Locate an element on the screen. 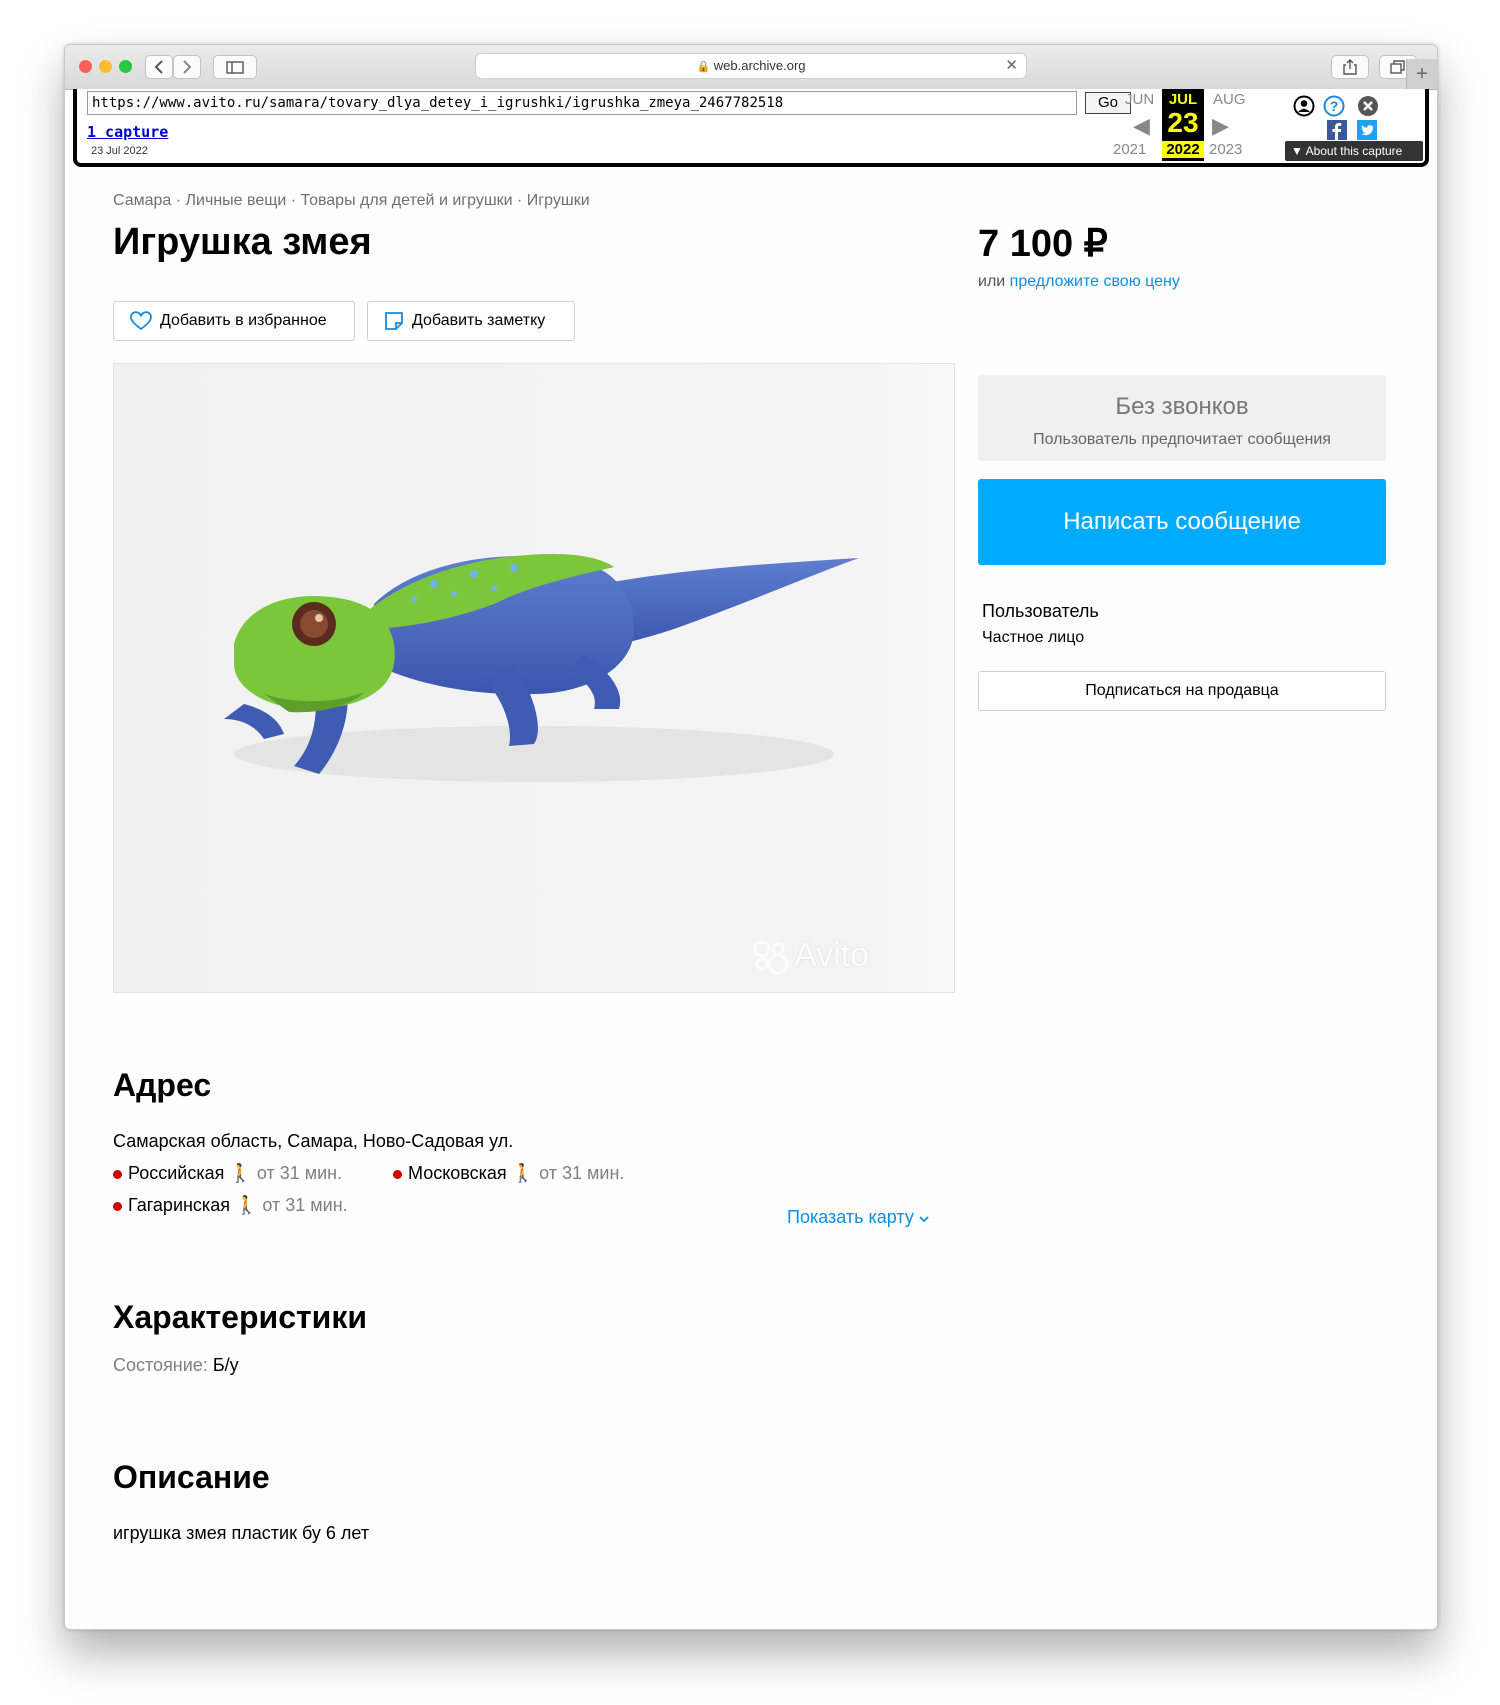 The image size is (1500, 1705). zoom-window-button is located at coordinates (125, 66).